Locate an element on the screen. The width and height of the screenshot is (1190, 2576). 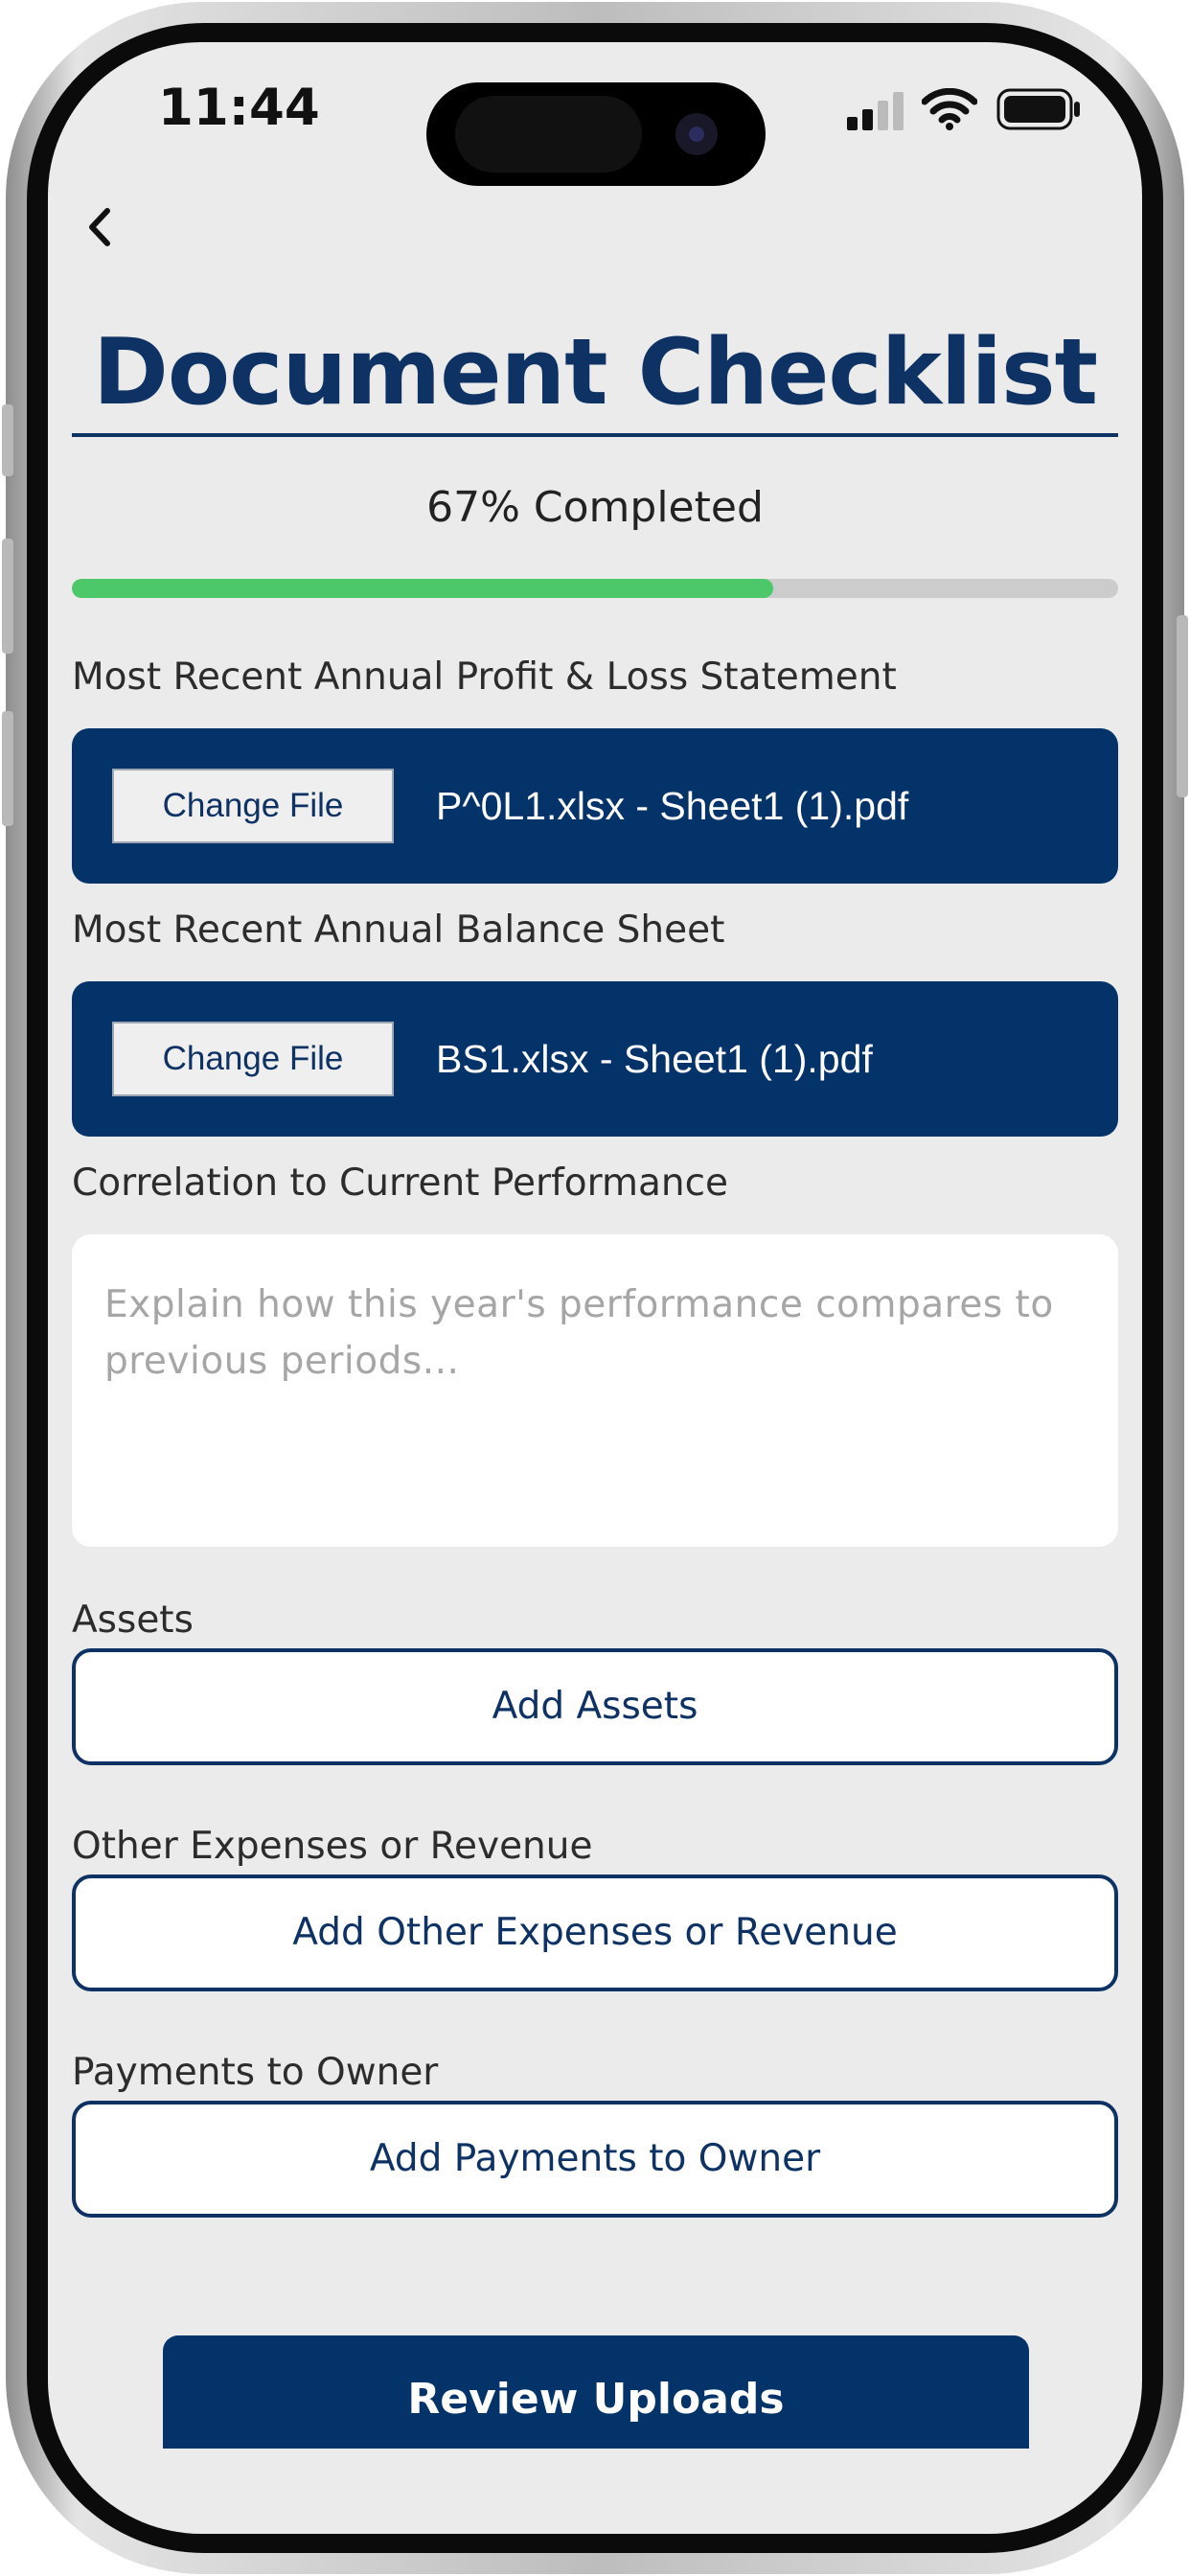
assets-label: Assets is located at coordinates (133, 1620).